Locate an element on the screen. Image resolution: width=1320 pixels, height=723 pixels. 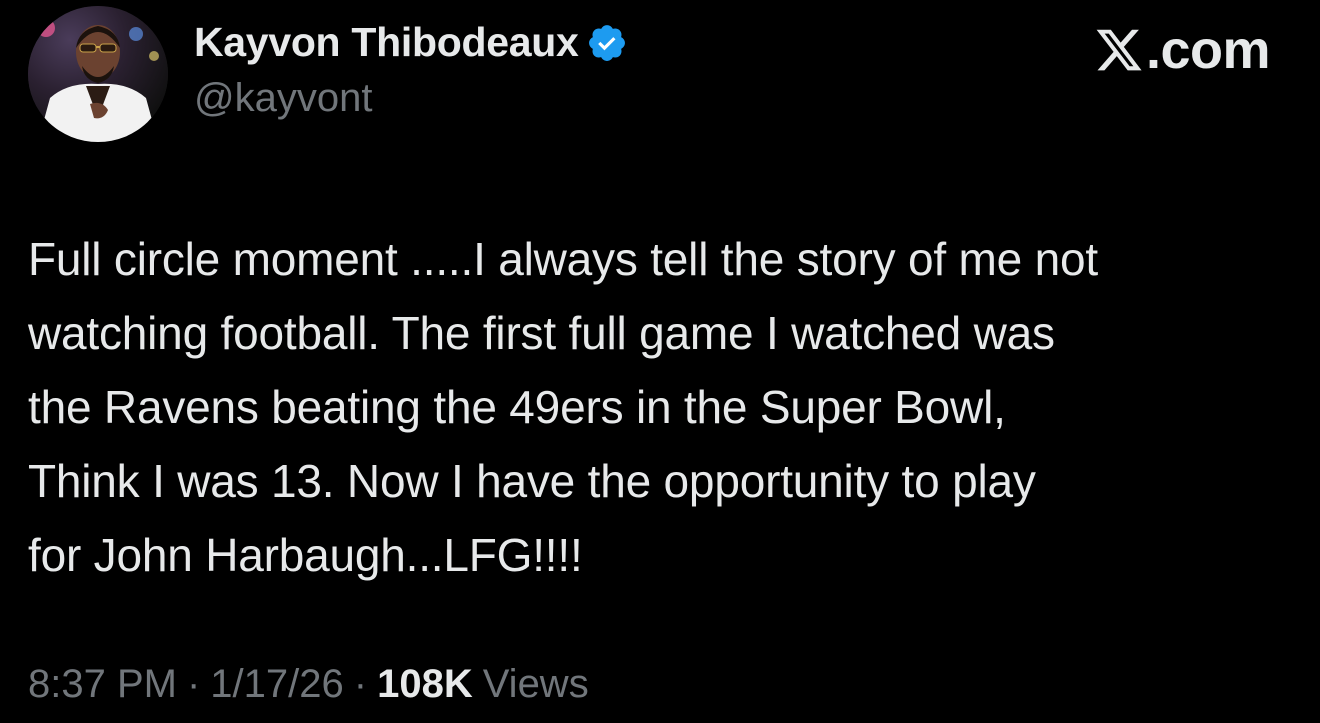
tweet-date: 1/17/26 is located at coordinates (276, 684).